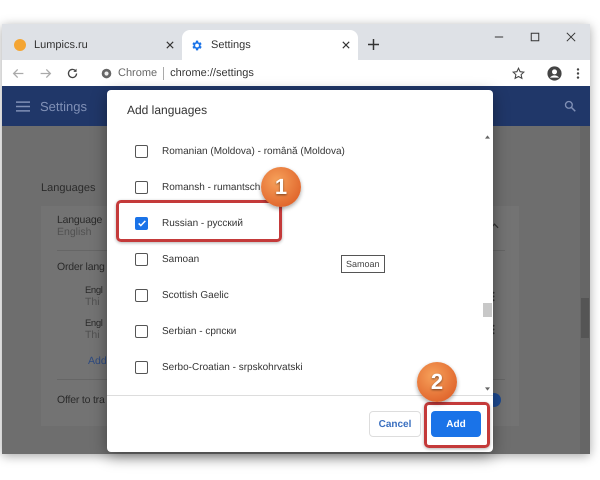 This screenshot has width=600, height=480. I want to click on add-button: Add, so click(456, 424).